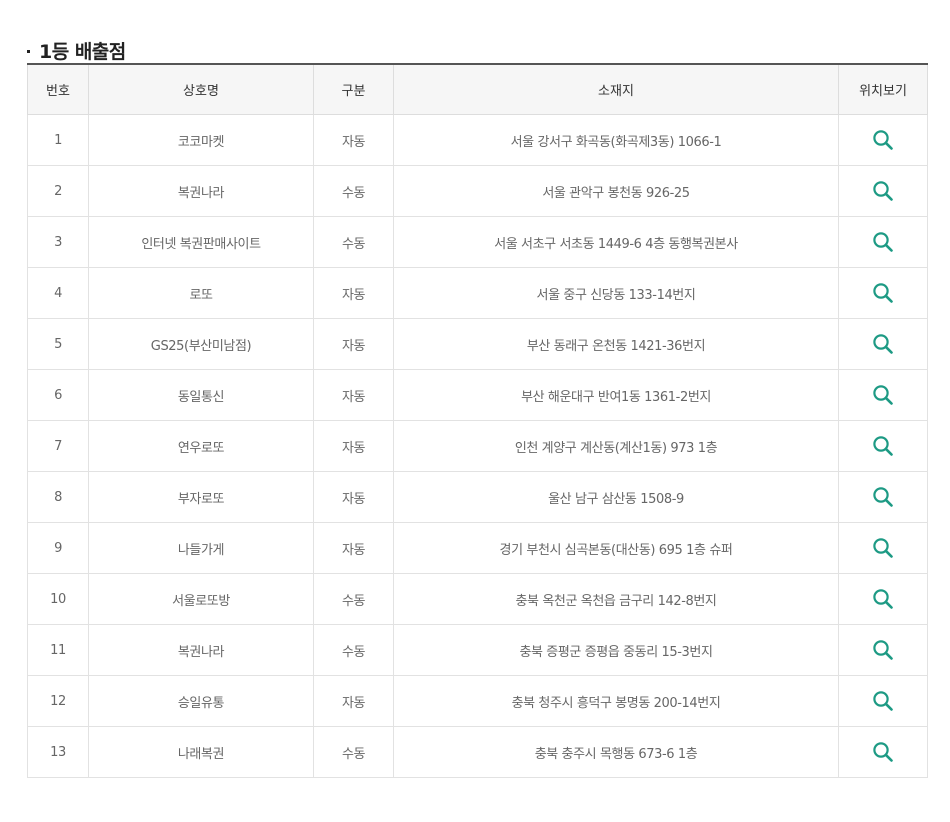 The height and width of the screenshot is (822, 950). I want to click on table-row: 2 복권나라 수동 서울 관악구 봉천동 926-25, so click(477, 191).